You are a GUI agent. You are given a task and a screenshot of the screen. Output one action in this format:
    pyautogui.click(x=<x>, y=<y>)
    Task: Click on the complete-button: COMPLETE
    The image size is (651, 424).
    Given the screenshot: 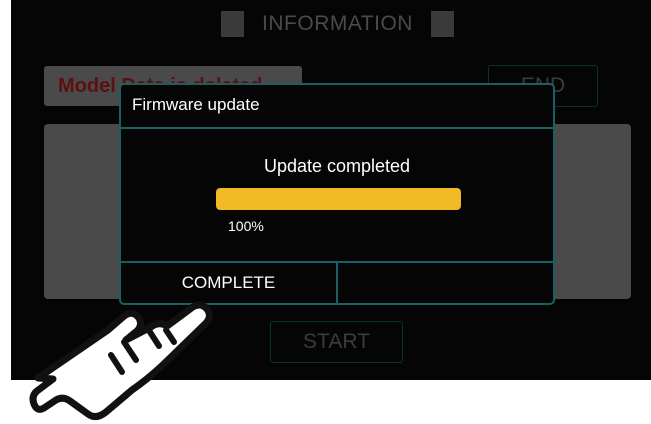 What is the action you would take?
    pyautogui.click(x=229, y=283)
    